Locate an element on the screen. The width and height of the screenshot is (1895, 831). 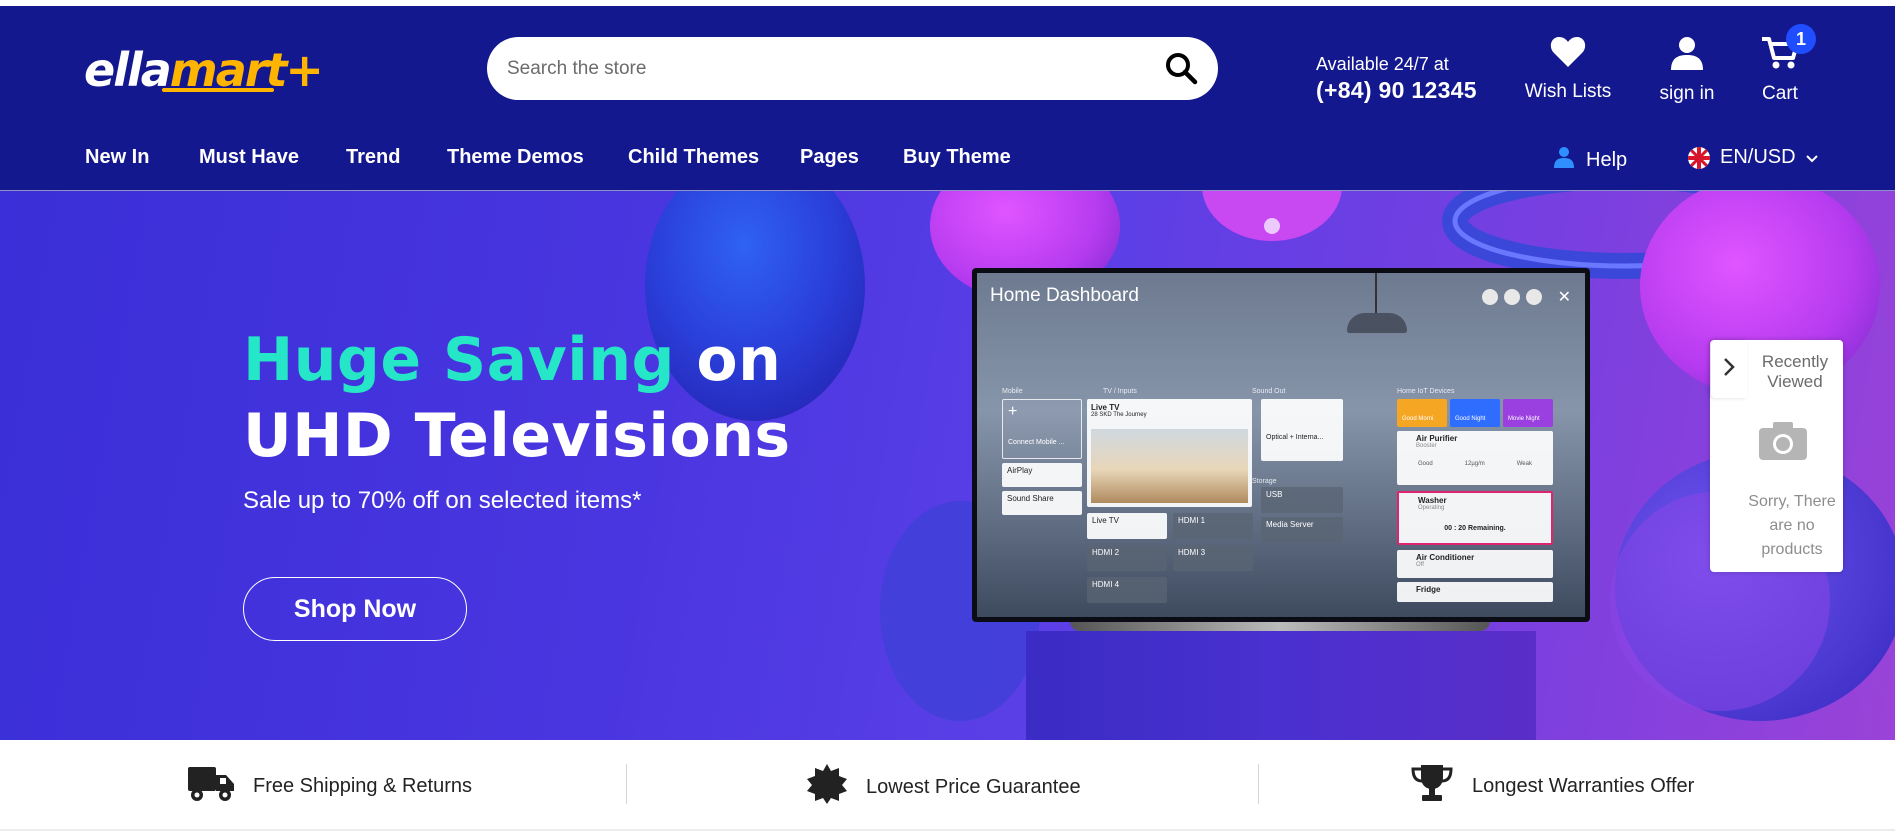
nav-item-theme-demos: Theme Demos is located at coordinates (515, 157).